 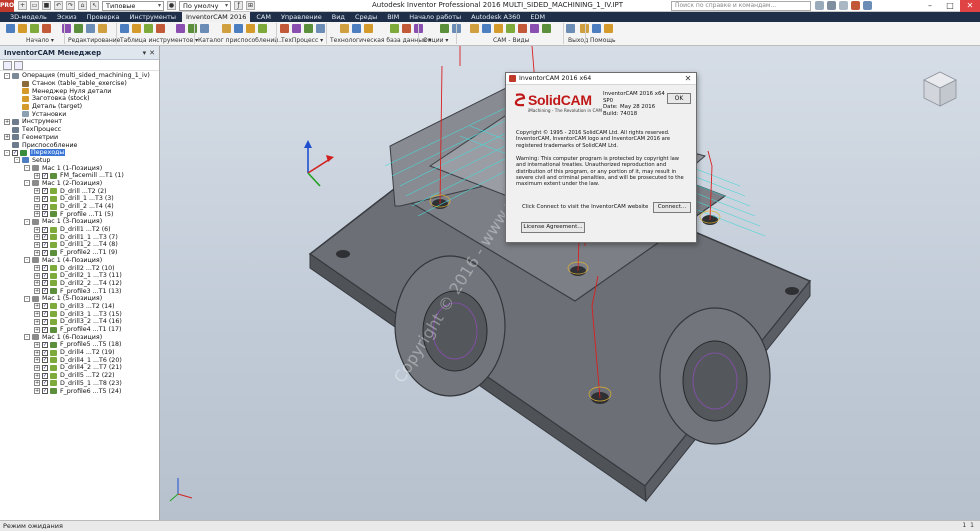 What do you see at coordinates (28, 17) in the screenshot?
I see `tab-0: 3D-модель` at bounding box center [28, 17].